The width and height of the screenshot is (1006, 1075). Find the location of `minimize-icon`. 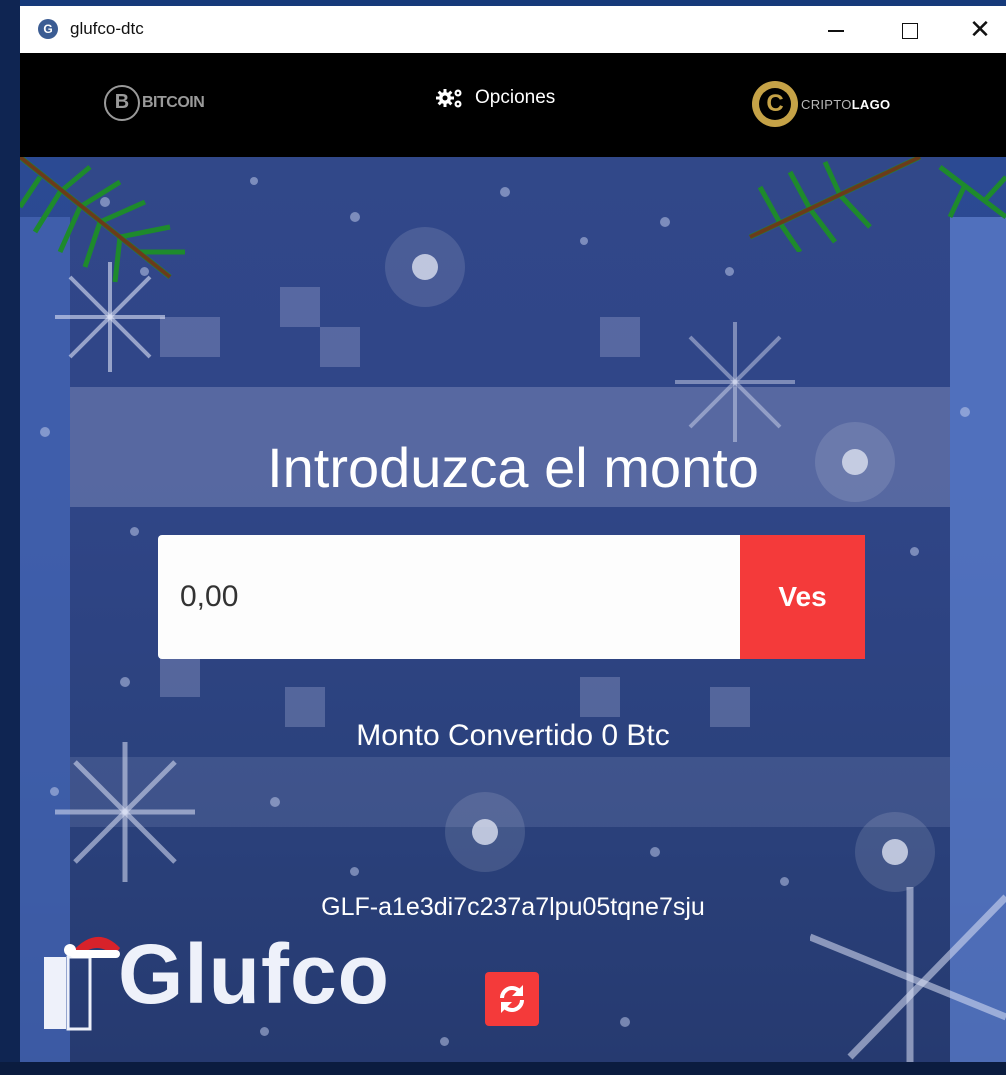

minimize-icon is located at coordinates (836, 31).